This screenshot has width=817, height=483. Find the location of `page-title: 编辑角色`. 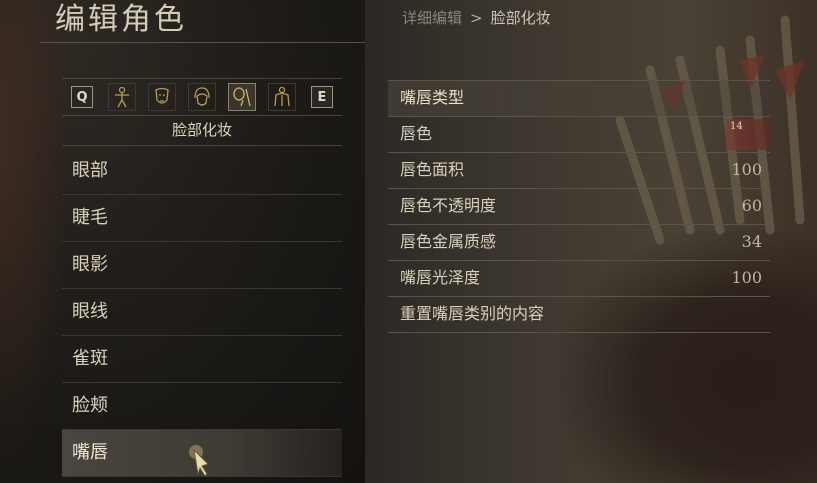

page-title: 编辑角色 is located at coordinates (121, 19).